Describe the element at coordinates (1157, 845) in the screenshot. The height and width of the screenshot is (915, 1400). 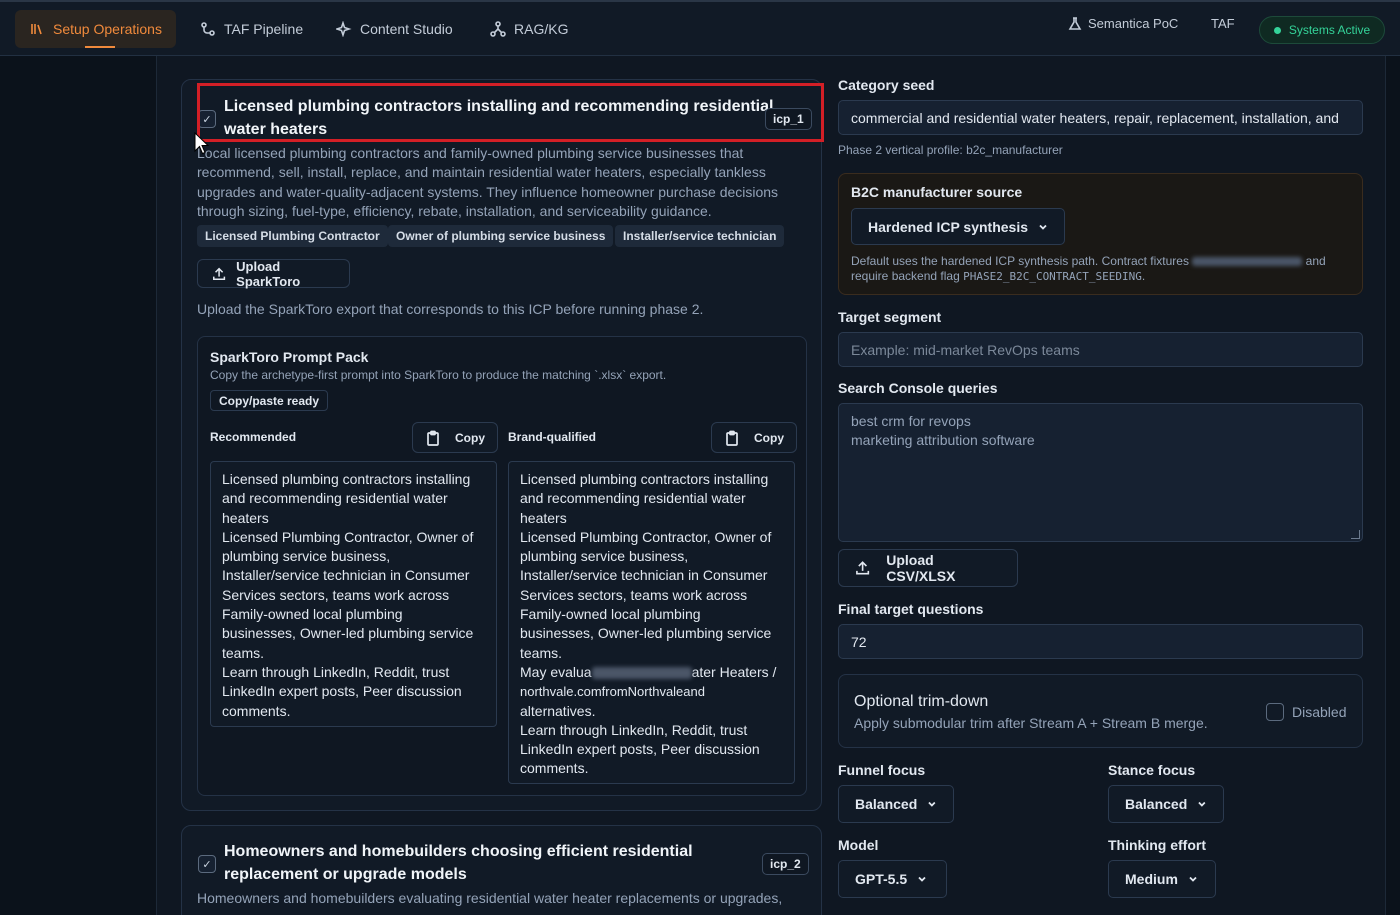
I see `thinking-effort-label: Thinking effort` at that location.